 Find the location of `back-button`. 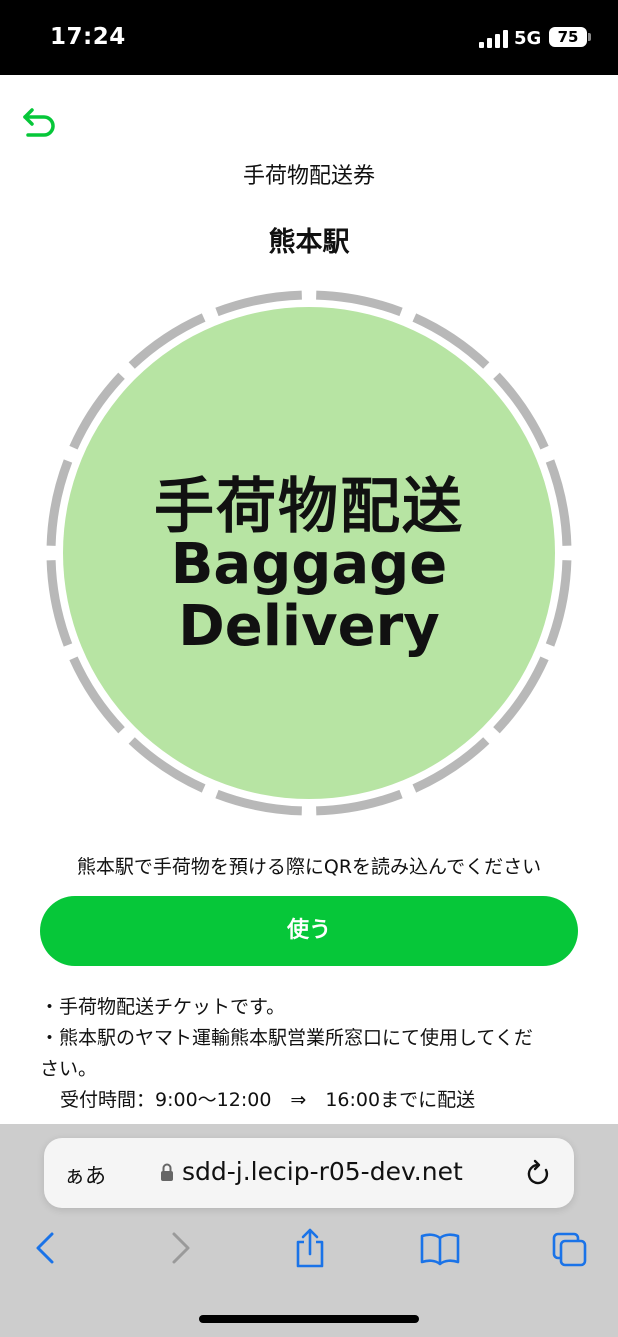

back-button is located at coordinates (40, 123).